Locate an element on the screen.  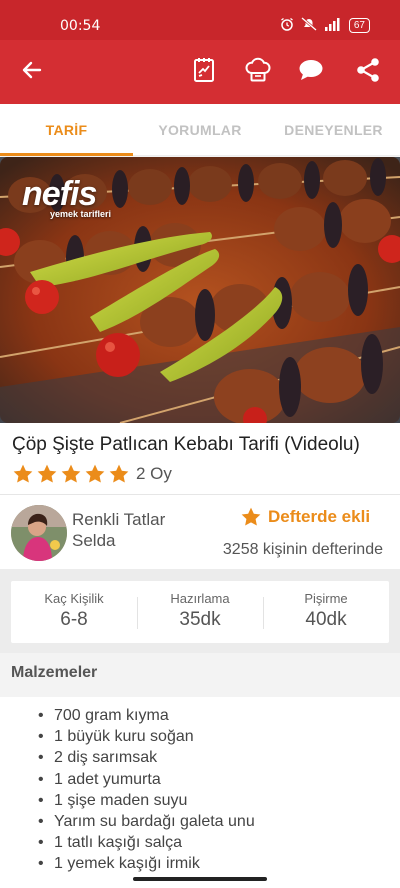
share-icon is located at coordinates (368, 72).